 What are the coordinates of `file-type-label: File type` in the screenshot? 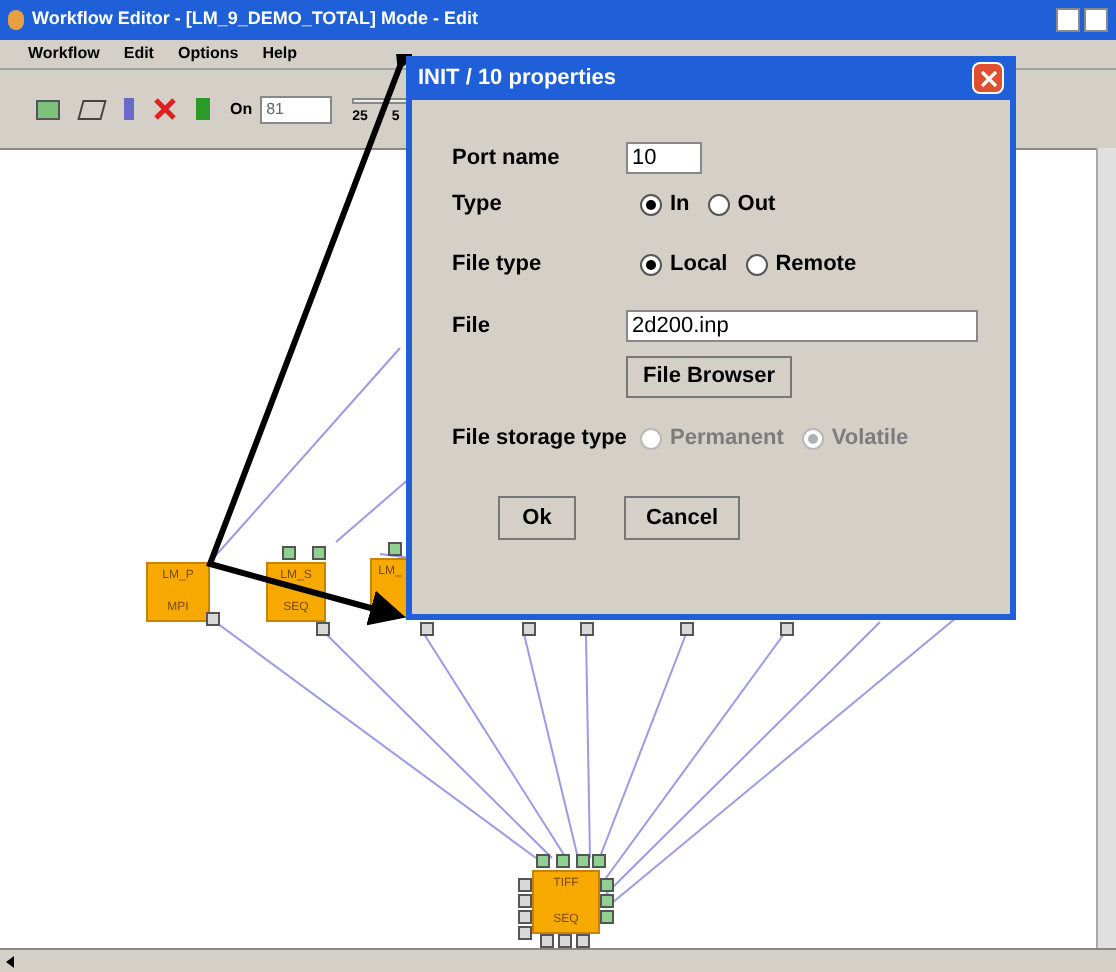 It's located at (498, 264).